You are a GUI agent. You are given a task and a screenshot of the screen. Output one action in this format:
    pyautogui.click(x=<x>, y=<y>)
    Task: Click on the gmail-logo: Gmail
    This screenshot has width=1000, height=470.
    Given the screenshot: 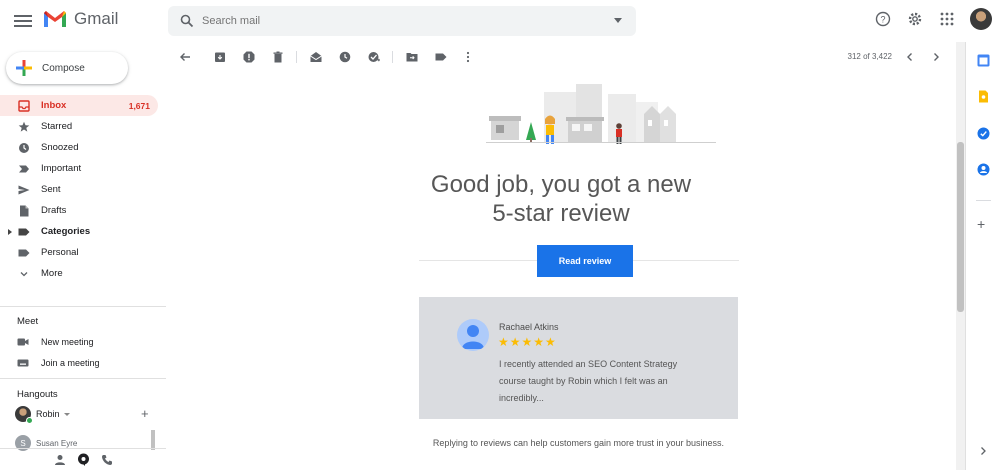 What is the action you would take?
    pyautogui.click(x=80, y=19)
    